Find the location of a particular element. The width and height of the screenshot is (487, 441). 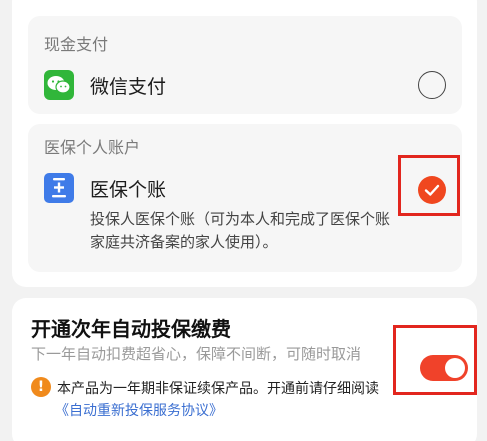

highlight-box-toggle is located at coordinates (435, 360).